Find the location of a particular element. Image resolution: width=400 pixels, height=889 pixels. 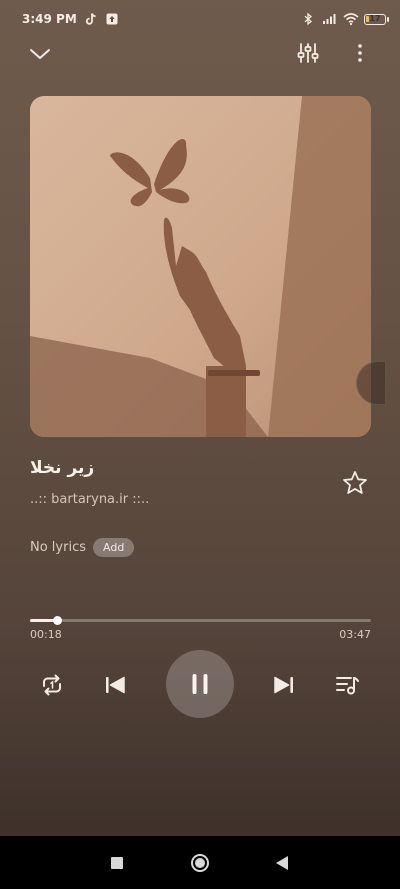

previous-track-button is located at coordinates (115, 685).